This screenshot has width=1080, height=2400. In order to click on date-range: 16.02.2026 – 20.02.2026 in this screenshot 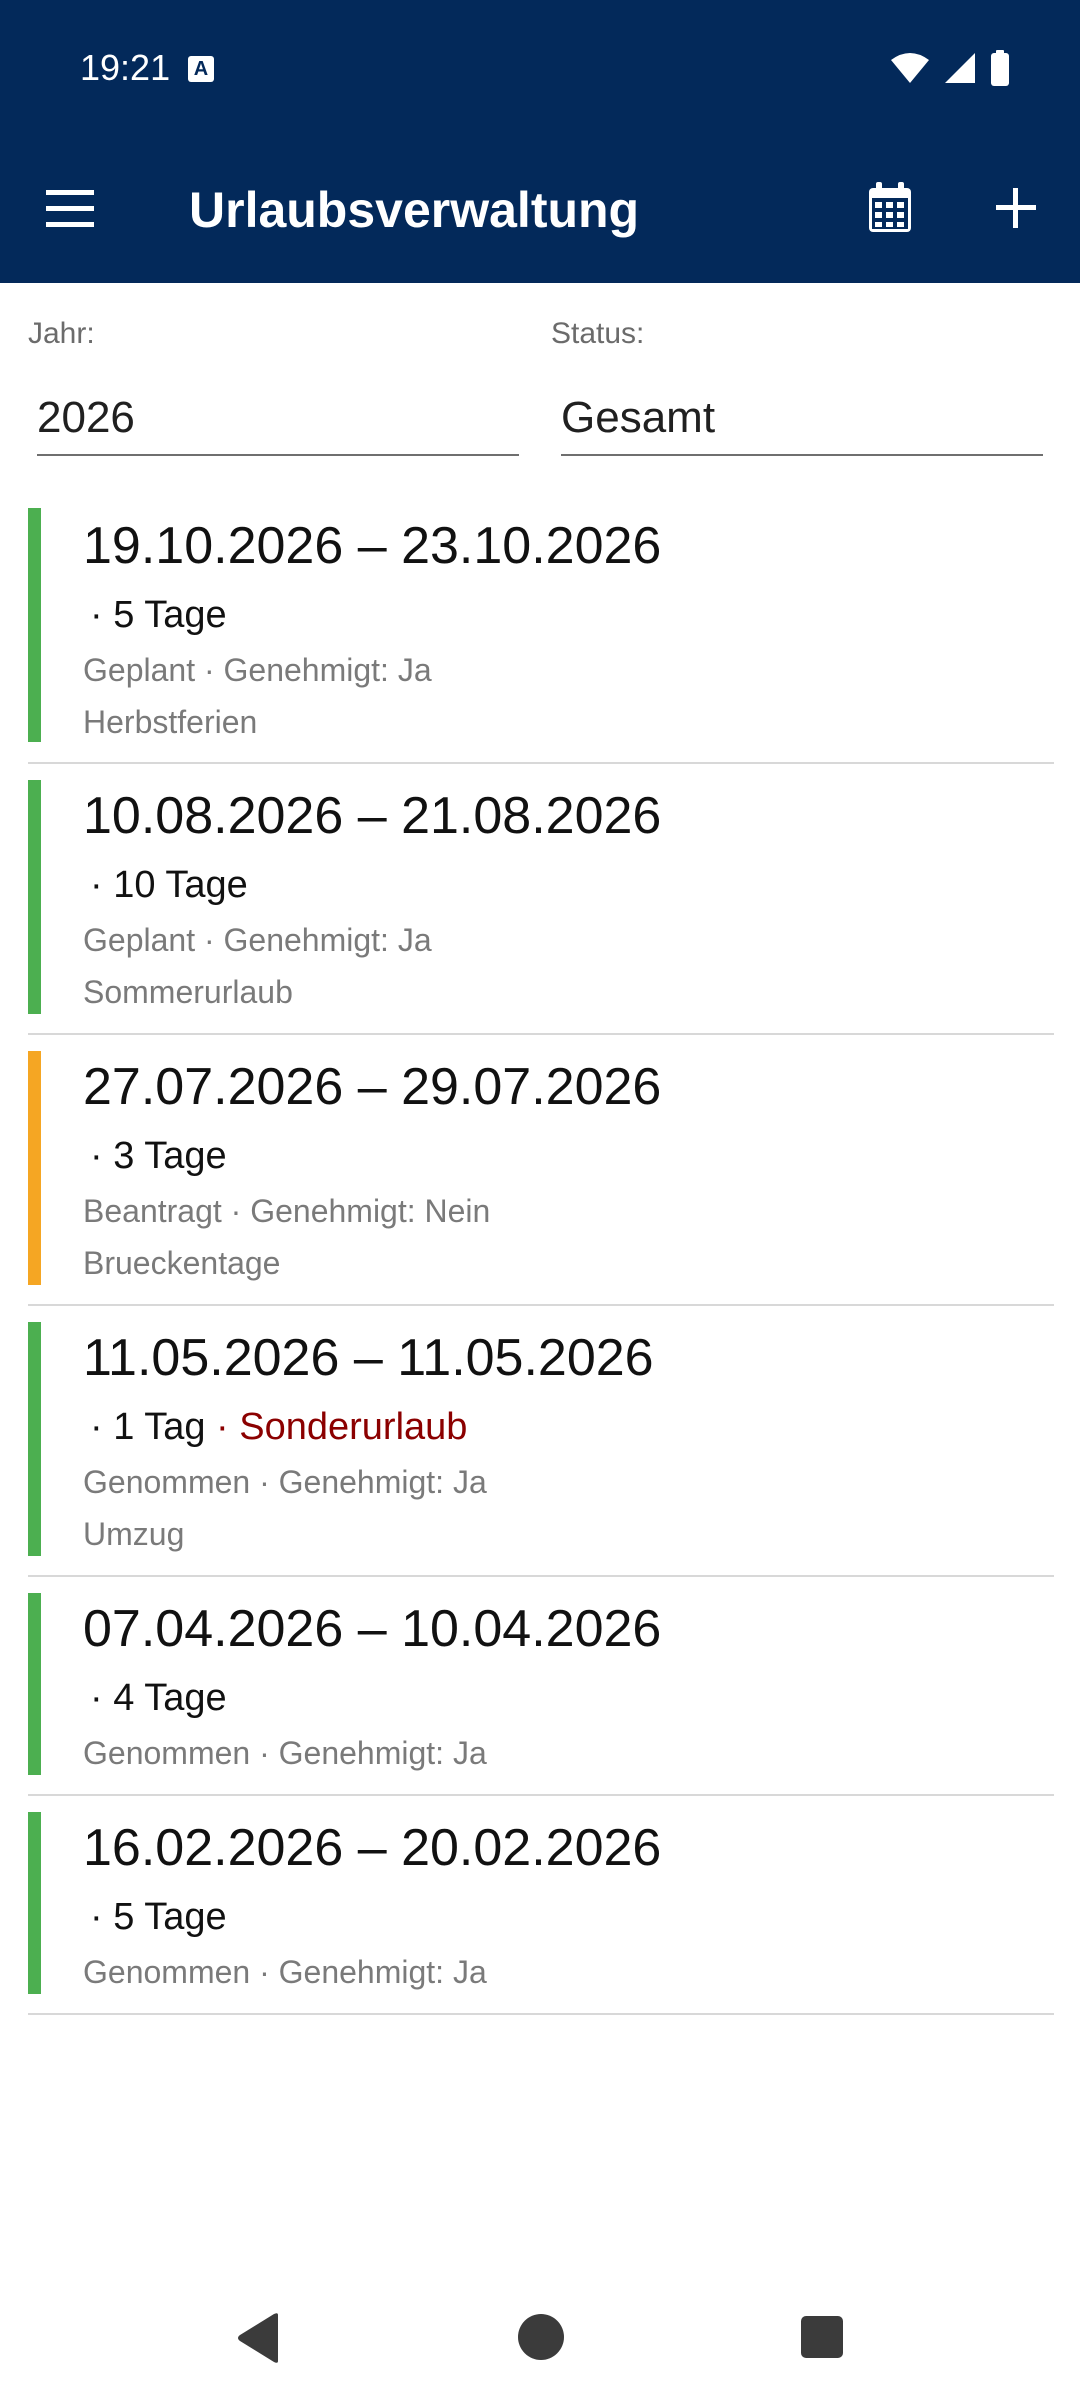, I will do `click(372, 1848)`.